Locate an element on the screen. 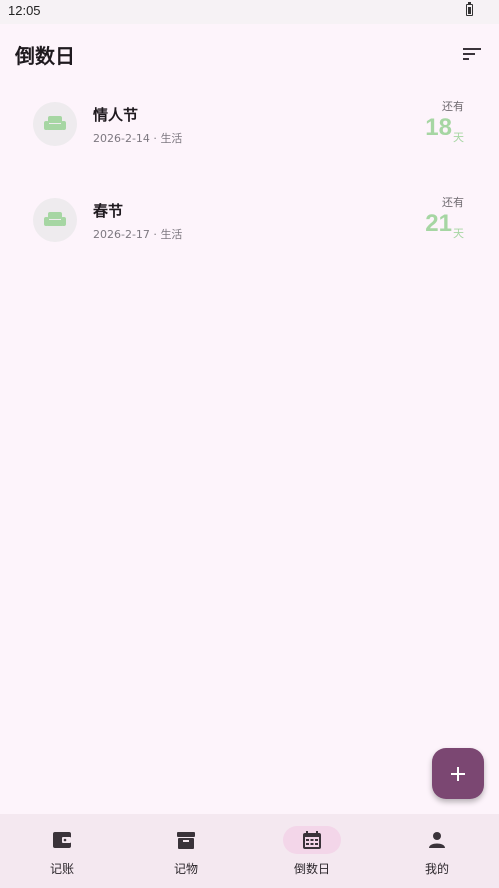  nav-label: 倒数日 is located at coordinates (311, 869).